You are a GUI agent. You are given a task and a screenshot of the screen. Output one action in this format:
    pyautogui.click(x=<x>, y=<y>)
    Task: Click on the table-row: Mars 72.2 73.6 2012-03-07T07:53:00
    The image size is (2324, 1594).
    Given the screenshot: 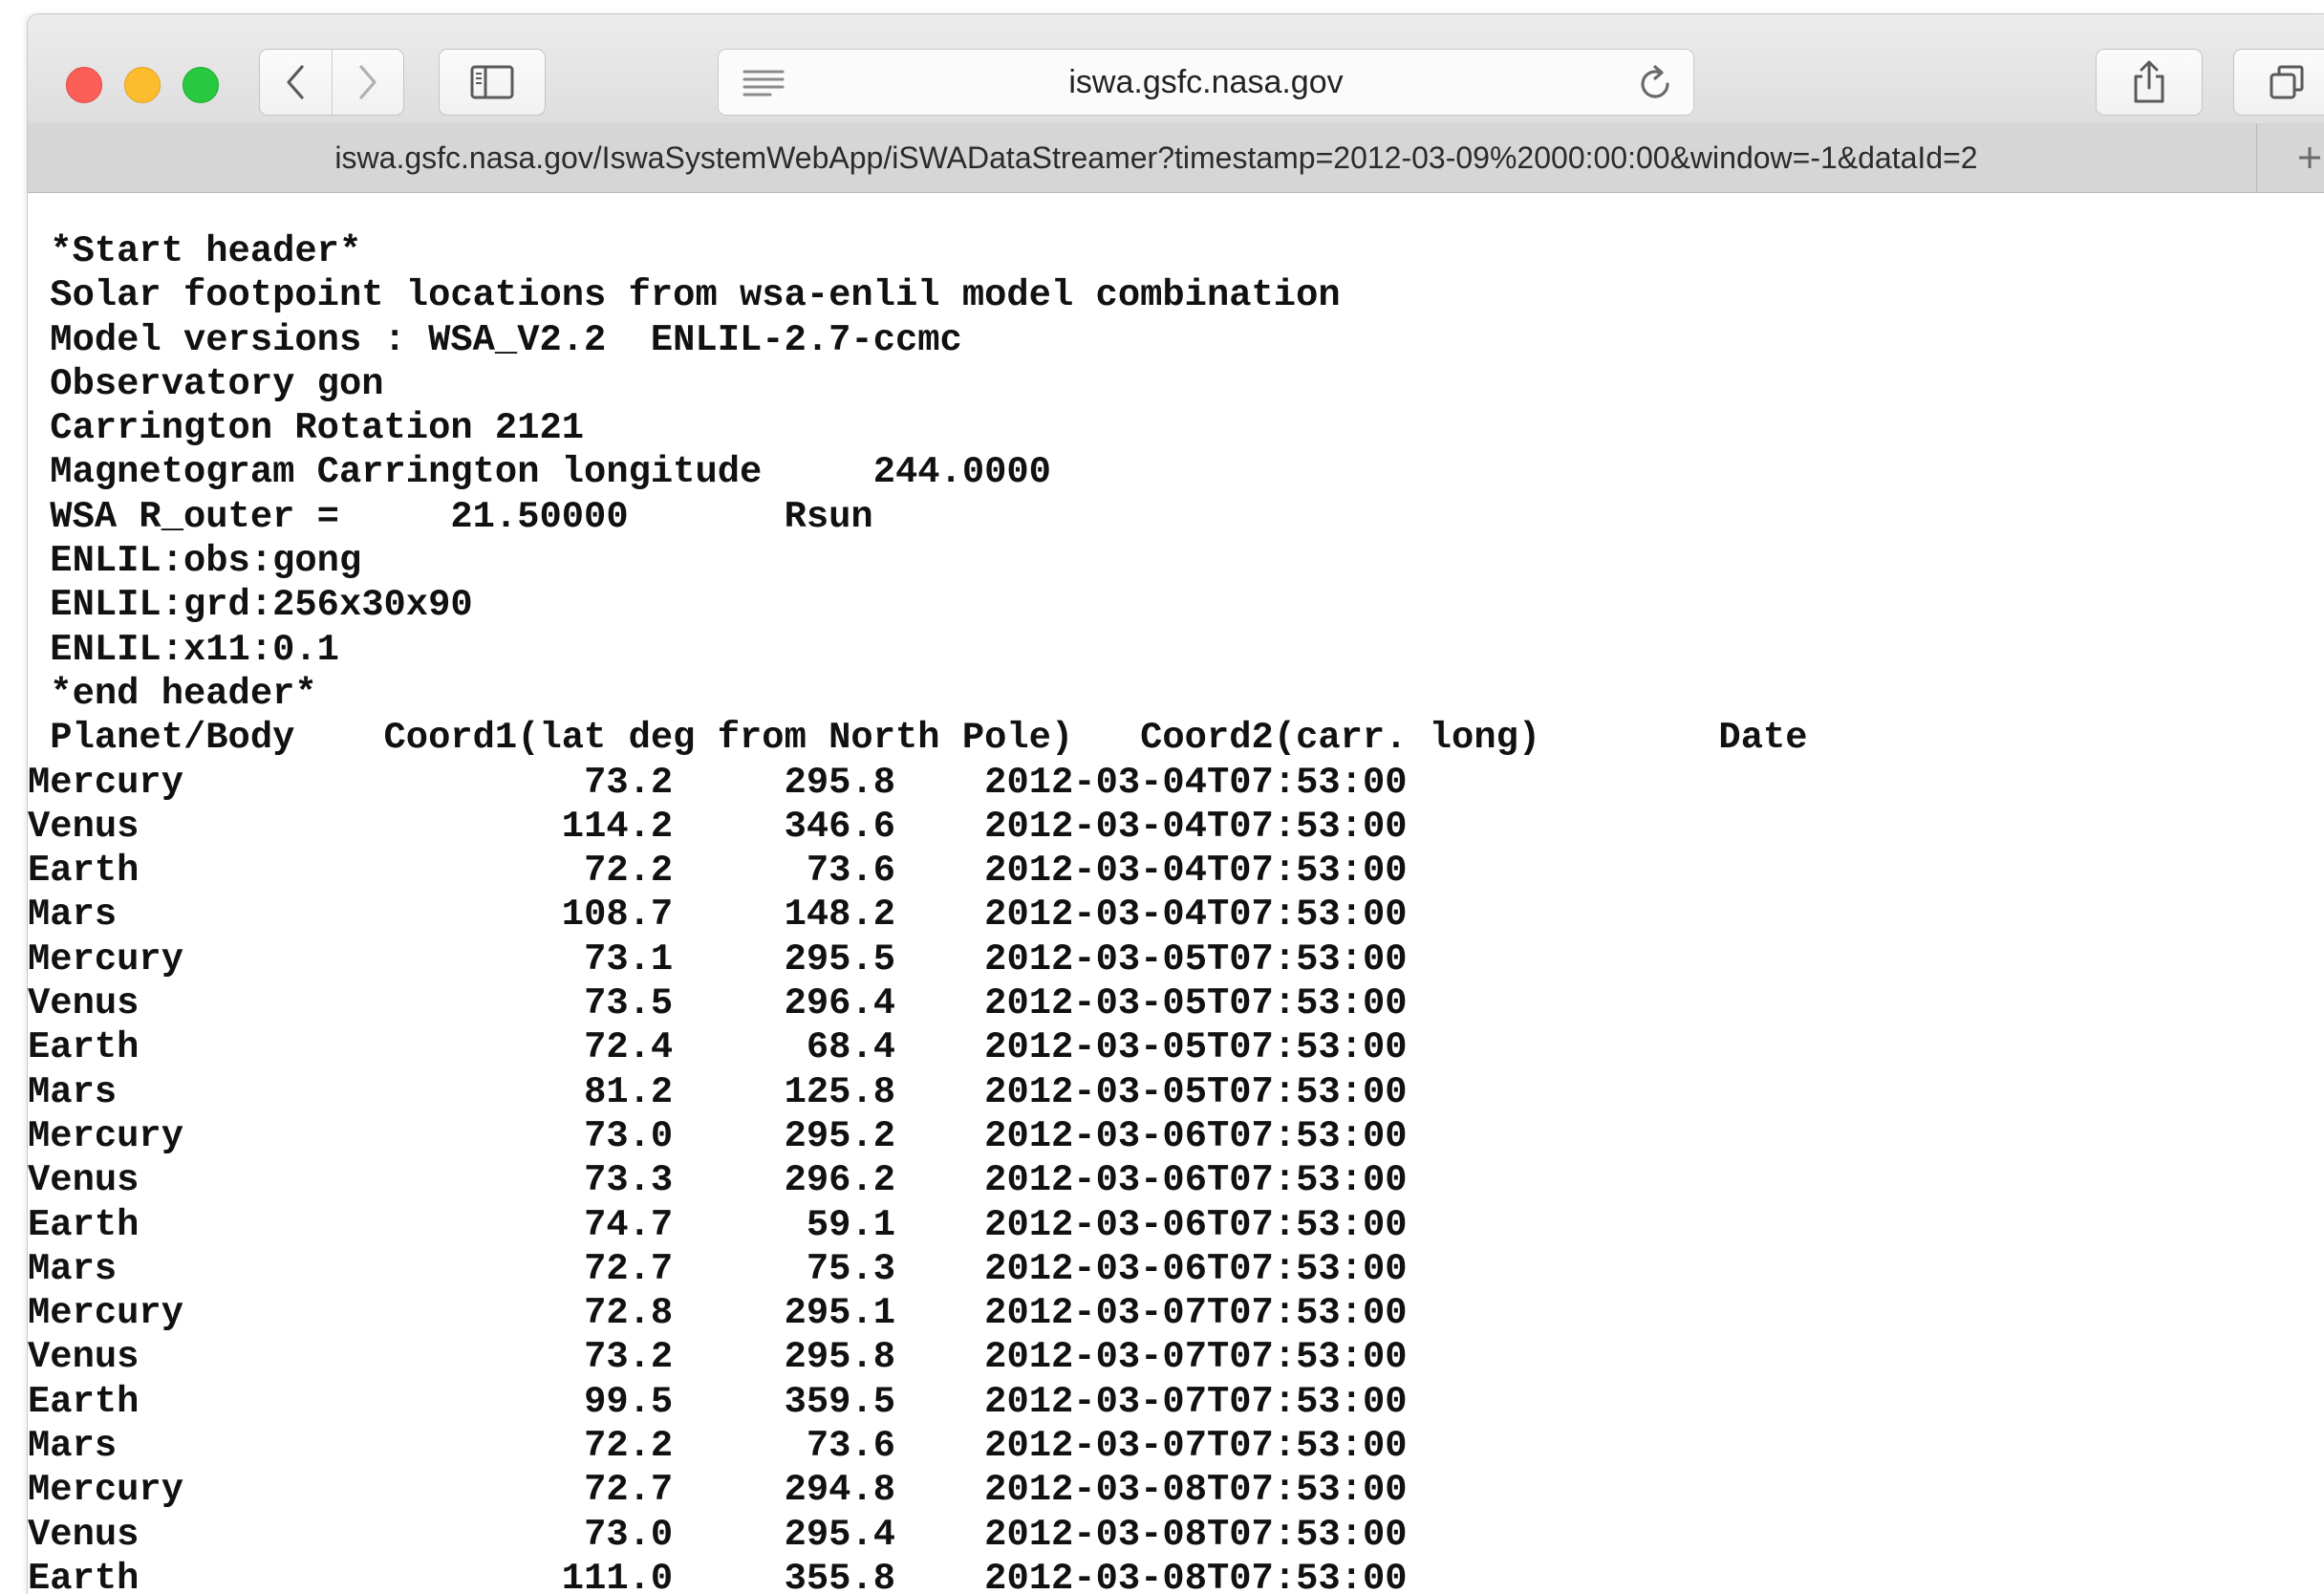 What is the action you would take?
    pyautogui.click(x=918, y=1446)
    